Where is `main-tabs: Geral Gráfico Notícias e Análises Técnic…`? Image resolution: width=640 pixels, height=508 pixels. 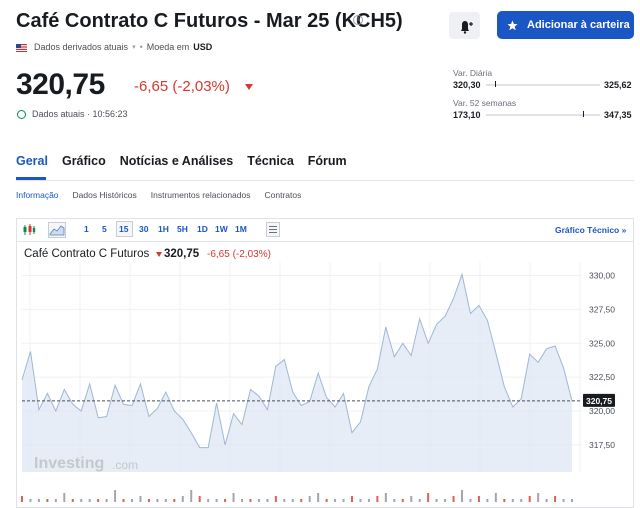 main-tabs: Geral Gráfico Notícias e Análises Técnic… is located at coordinates (188, 161).